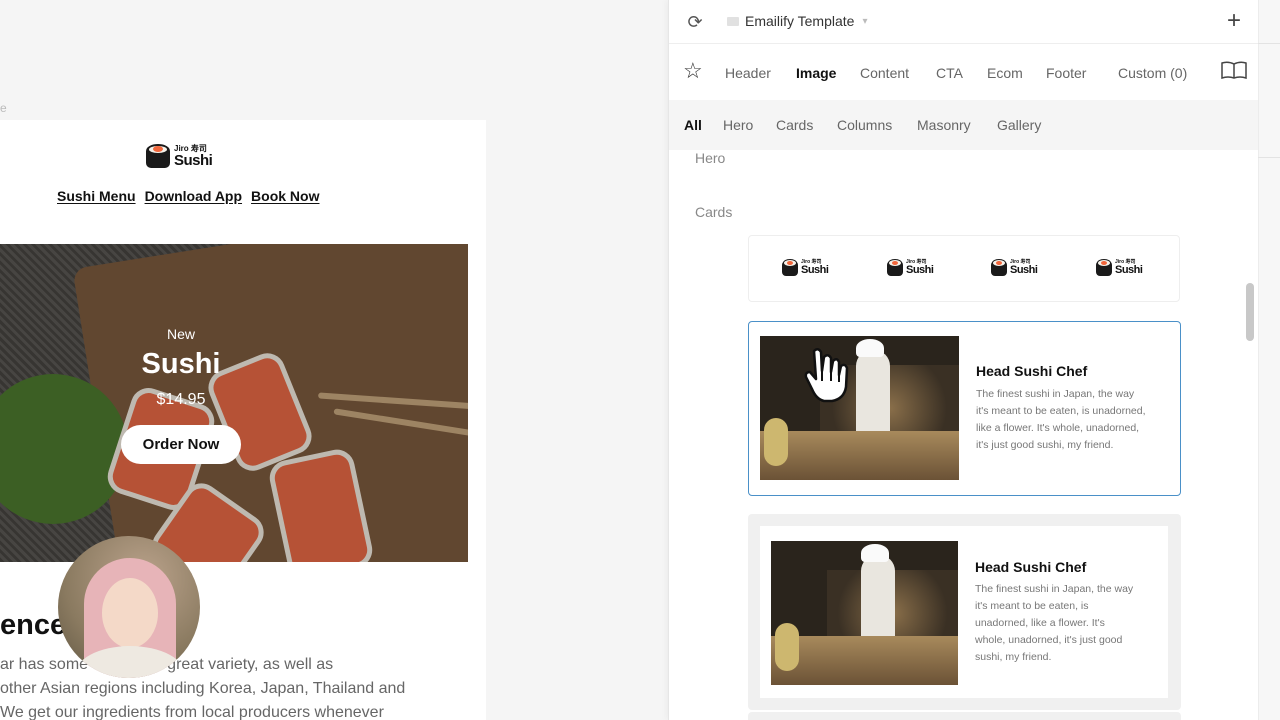  Describe the element at coordinates (1234, 70) in the screenshot. I see `book-icon` at that location.